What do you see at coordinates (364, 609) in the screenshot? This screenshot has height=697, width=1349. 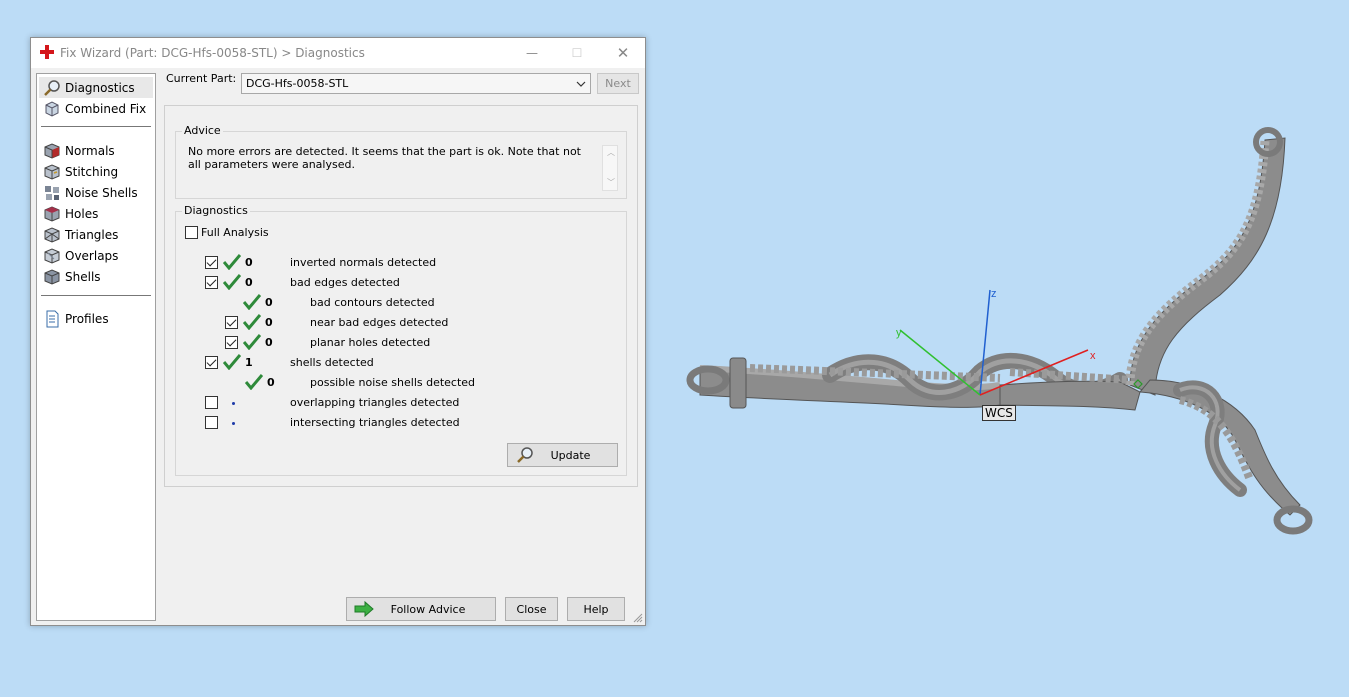 I see `green-arrow-right-icon` at bounding box center [364, 609].